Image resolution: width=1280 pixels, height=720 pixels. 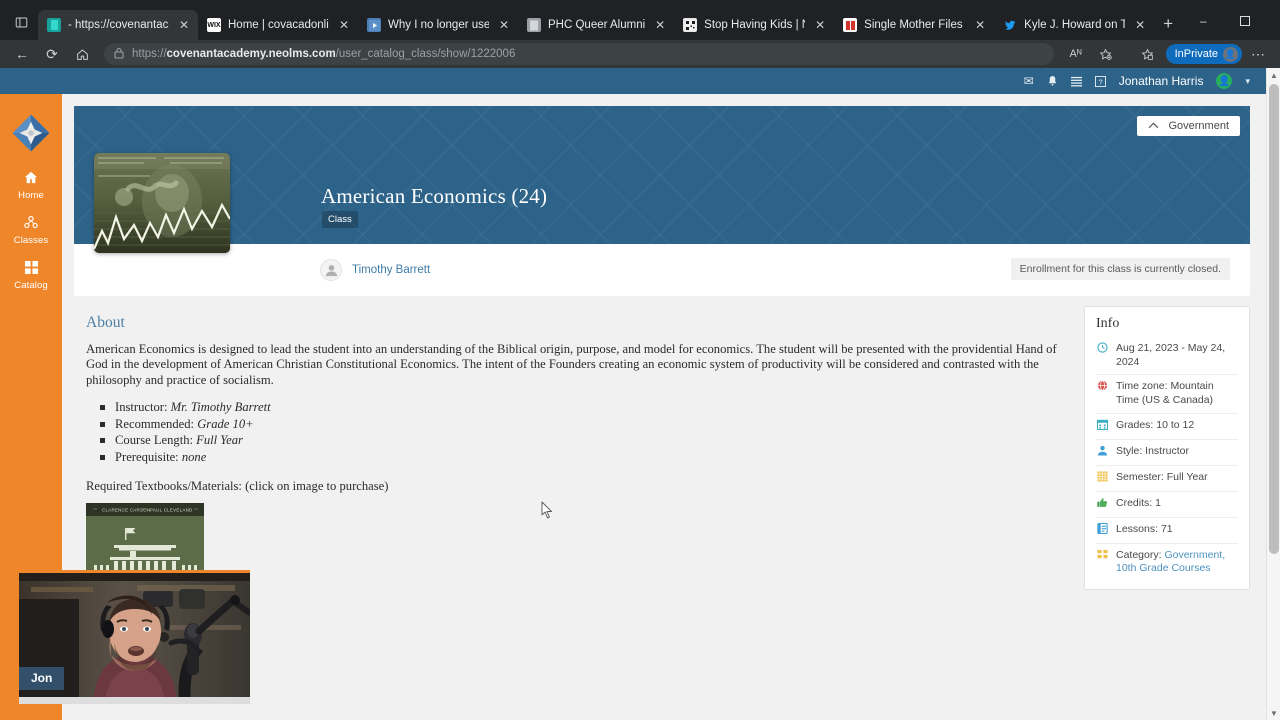 What do you see at coordinates (1106, 54) in the screenshot?
I see `collections-icon` at bounding box center [1106, 54].